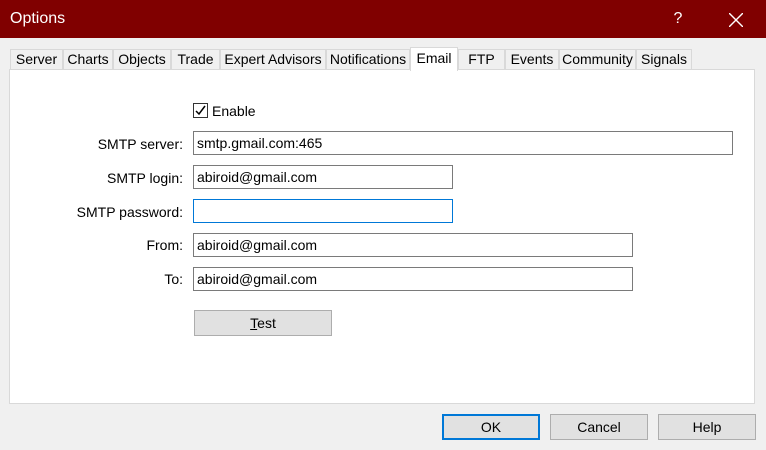 This screenshot has width=766, height=450. I want to click on tab-ftp: FTP, so click(481, 59).